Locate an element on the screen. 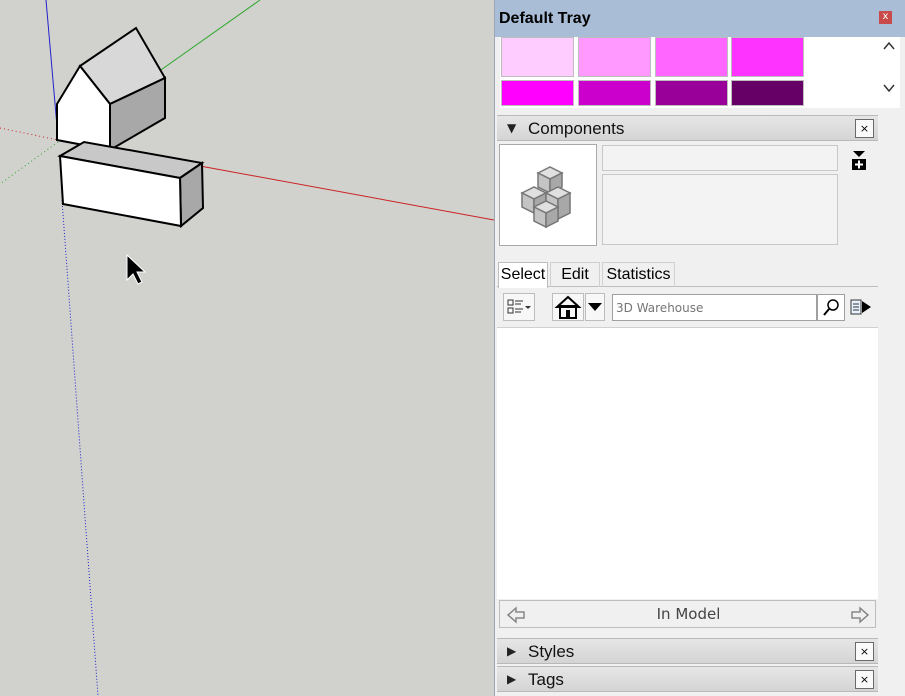 Image resolution: width=905 pixels, height=696 pixels. styles-close-icon: × is located at coordinates (864, 651).